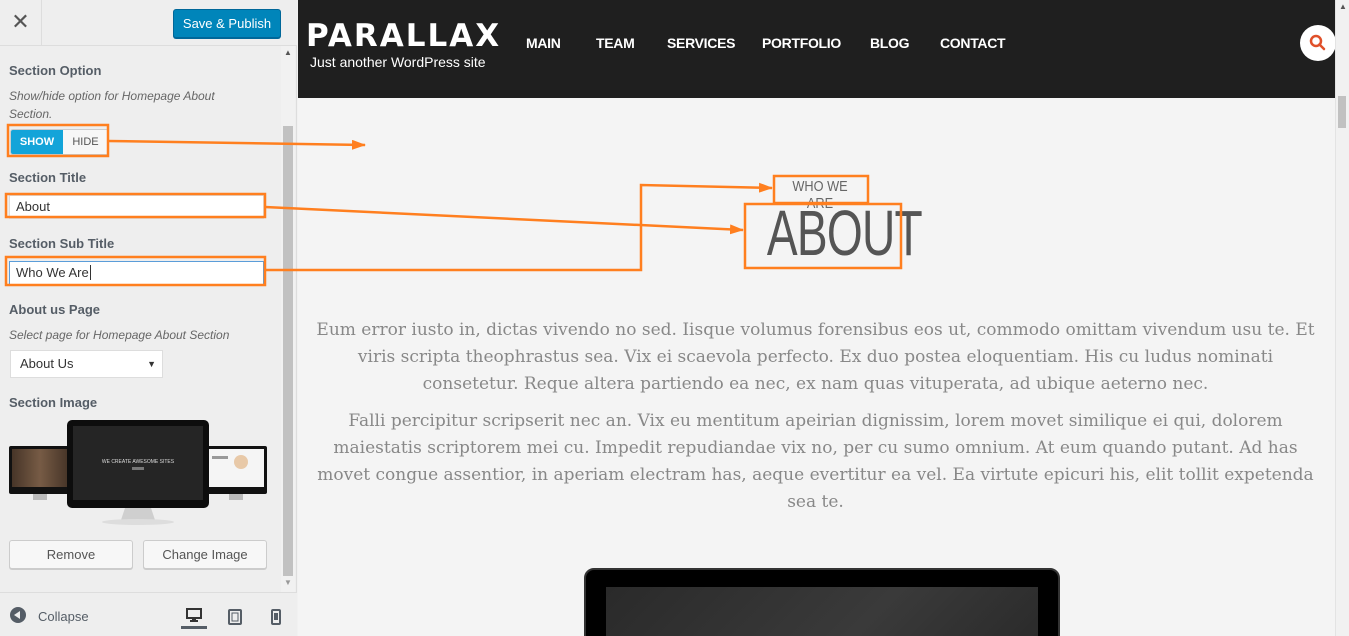 The height and width of the screenshot is (636, 1349). Describe the element at coordinates (148, 614) in the screenshot. I see `sidebar-footer: Collapse` at that location.